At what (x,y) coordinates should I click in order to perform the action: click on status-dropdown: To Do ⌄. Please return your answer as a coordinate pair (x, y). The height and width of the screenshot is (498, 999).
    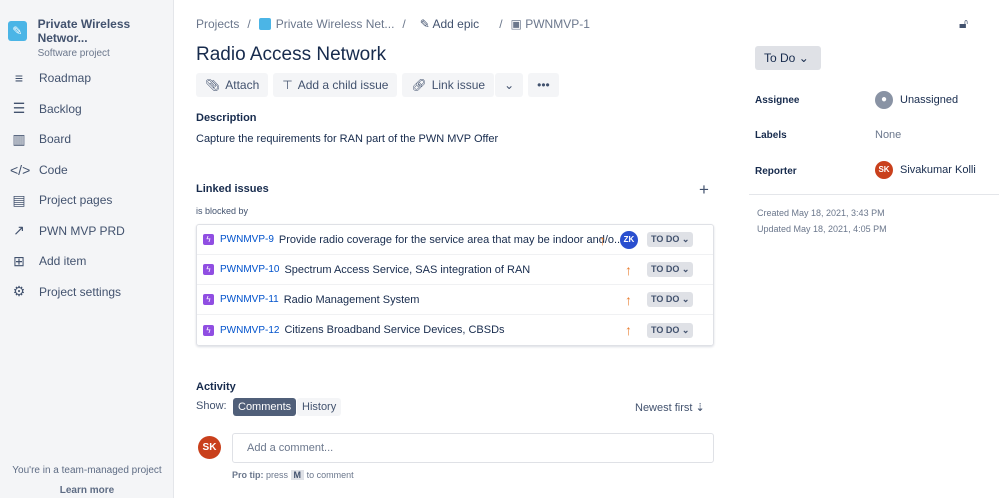
    Looking at the image, I should click on (788, 58).